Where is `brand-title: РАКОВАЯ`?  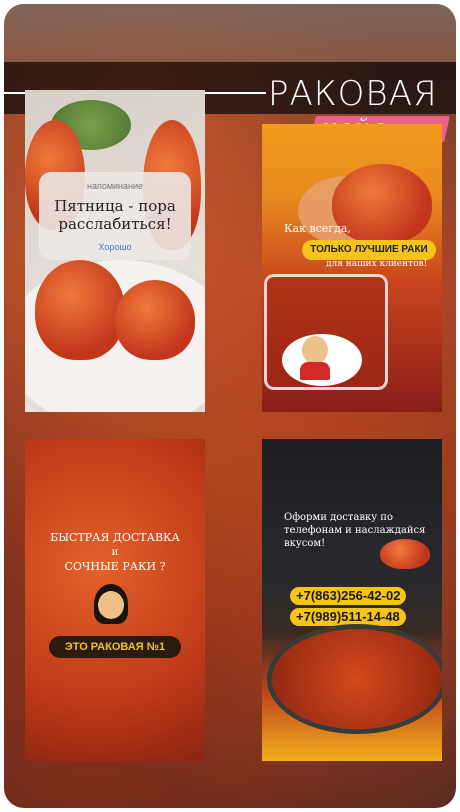
brand-title: РАКОВАЯ is located at coordinates (353, 94).